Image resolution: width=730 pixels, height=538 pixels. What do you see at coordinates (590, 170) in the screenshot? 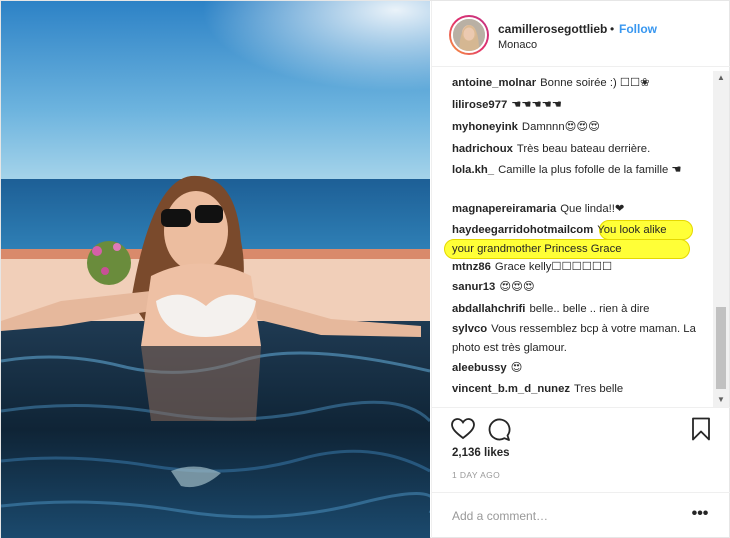
I see `comment-text: Camille la plus fofolle de la famille ☚` at bounding box center [590, 170].